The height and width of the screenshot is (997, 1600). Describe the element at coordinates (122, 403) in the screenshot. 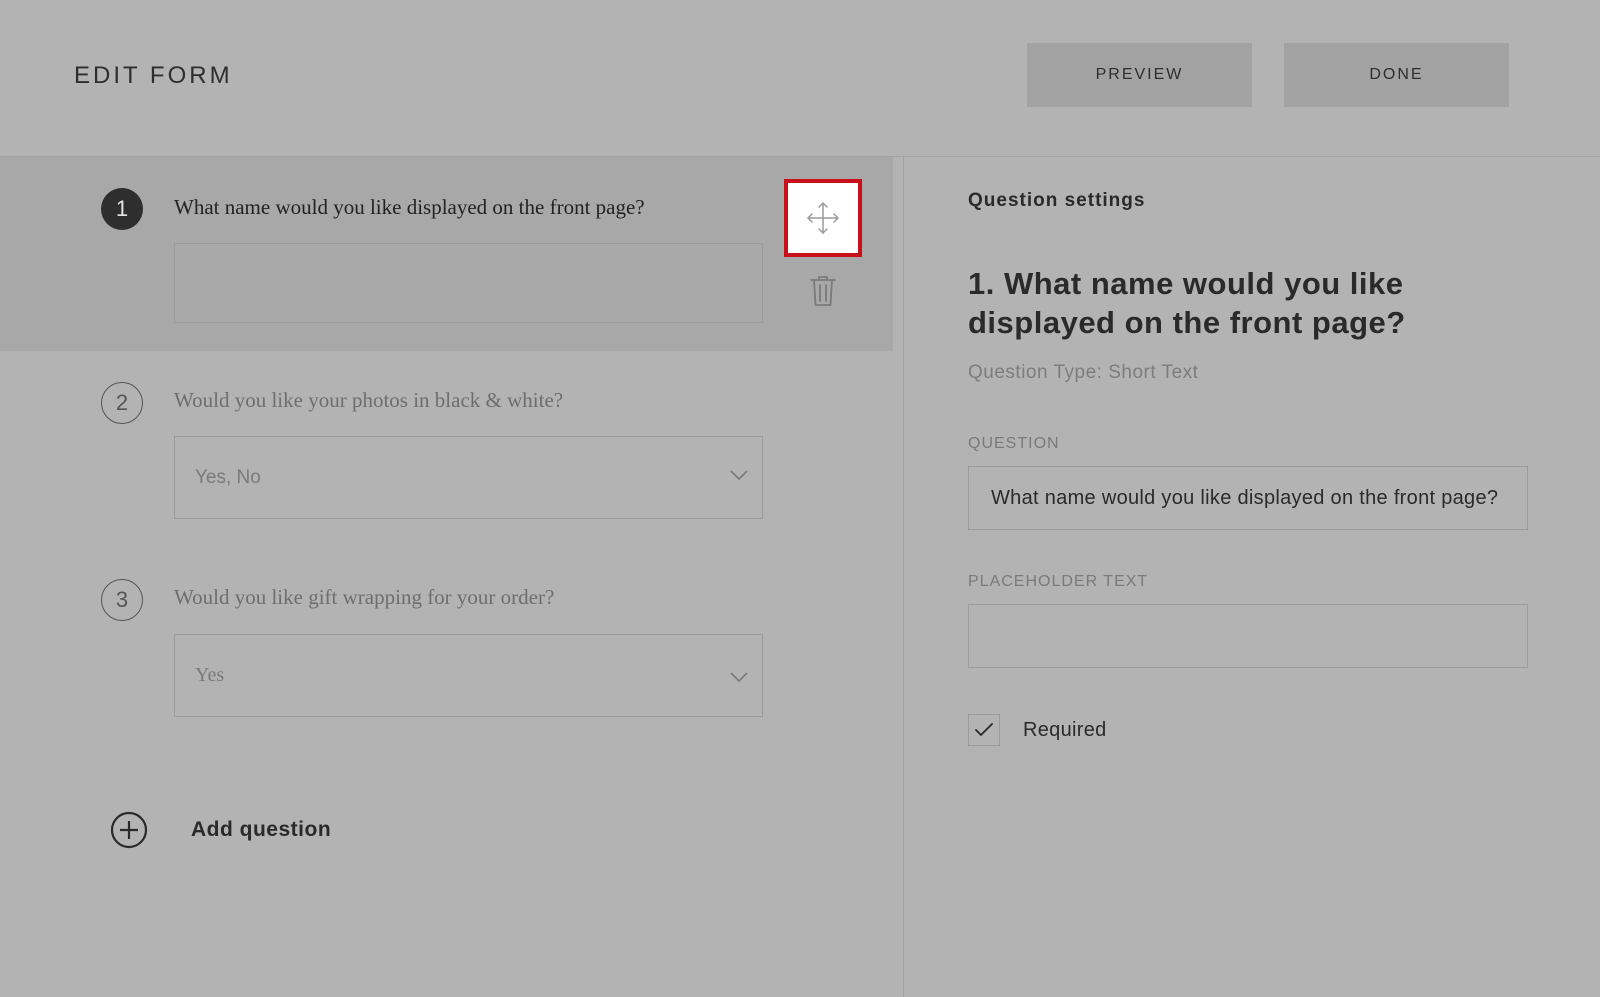

I see `question-number-badge: 2` at that location.